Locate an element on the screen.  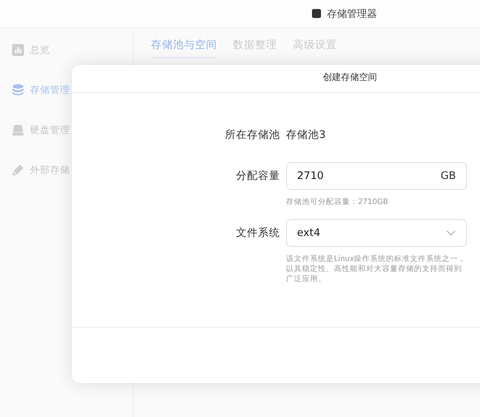
database-icon is located at coordinates (18, 90).